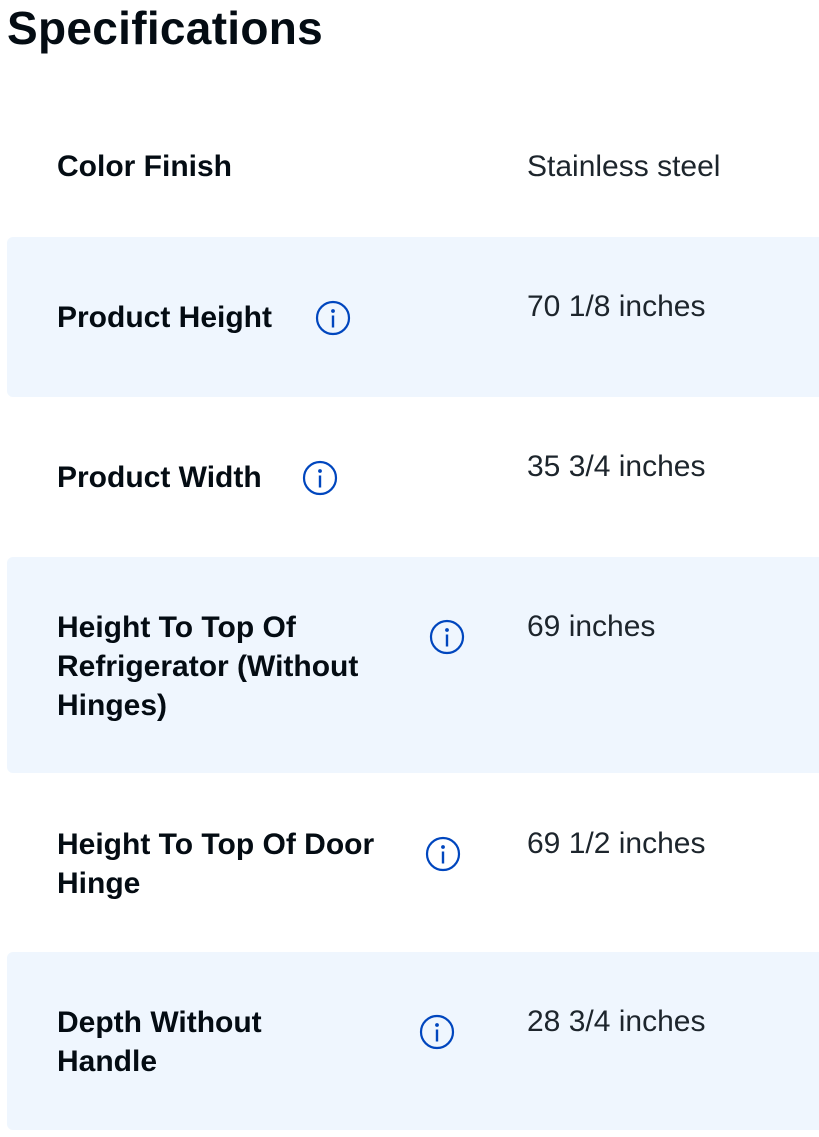 The height and width of the screenshot is (1137, 819). Describe the element at coordinates (216, 864) in the screenshot. I see `spec-label: Height To Top Of Door Hinge` at that location.